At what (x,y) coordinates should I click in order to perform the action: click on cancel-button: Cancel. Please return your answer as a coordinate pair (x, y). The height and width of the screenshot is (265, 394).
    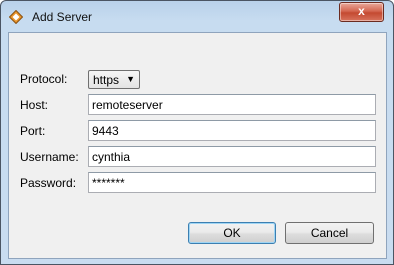
    Looking at the image, I should click on (329, 233).